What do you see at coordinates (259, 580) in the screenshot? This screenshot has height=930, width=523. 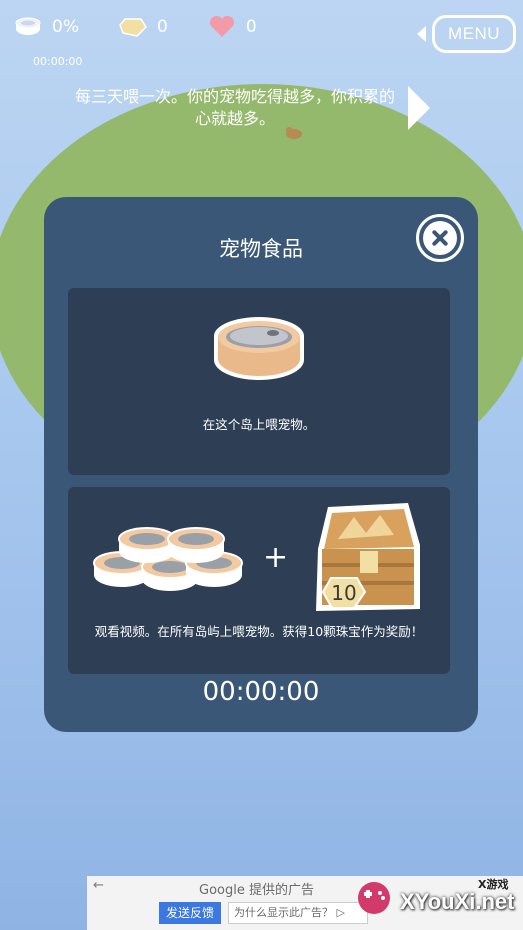 I see `watch-video-option: + 10 观看视频。在所有岛屿上喂宠物。获得10颗珠宝作为奖励！` at bounding box center [259, 580].